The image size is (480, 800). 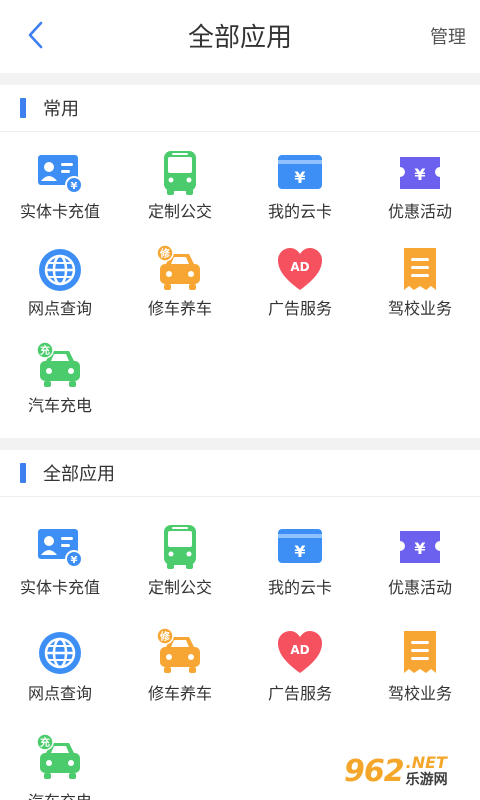 I want to click on app-header: 全部应用 管理, so click(x=240, y=36).